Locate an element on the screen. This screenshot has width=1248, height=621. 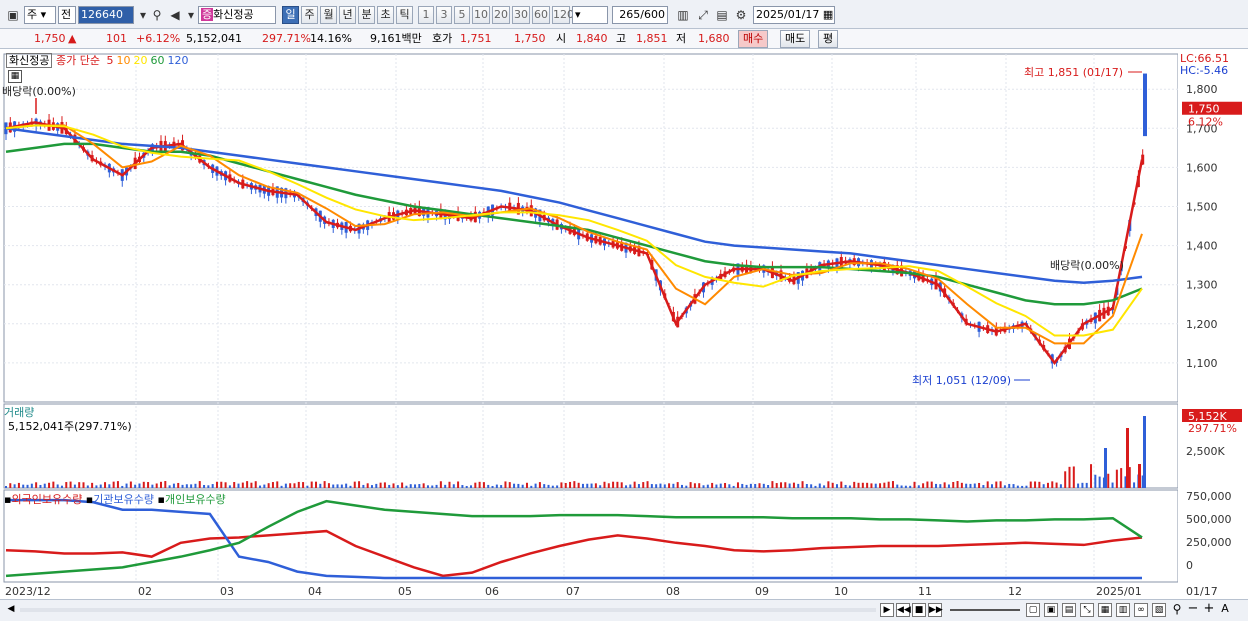
tool-icon: ▤ is located at coordinates (1069, 610).